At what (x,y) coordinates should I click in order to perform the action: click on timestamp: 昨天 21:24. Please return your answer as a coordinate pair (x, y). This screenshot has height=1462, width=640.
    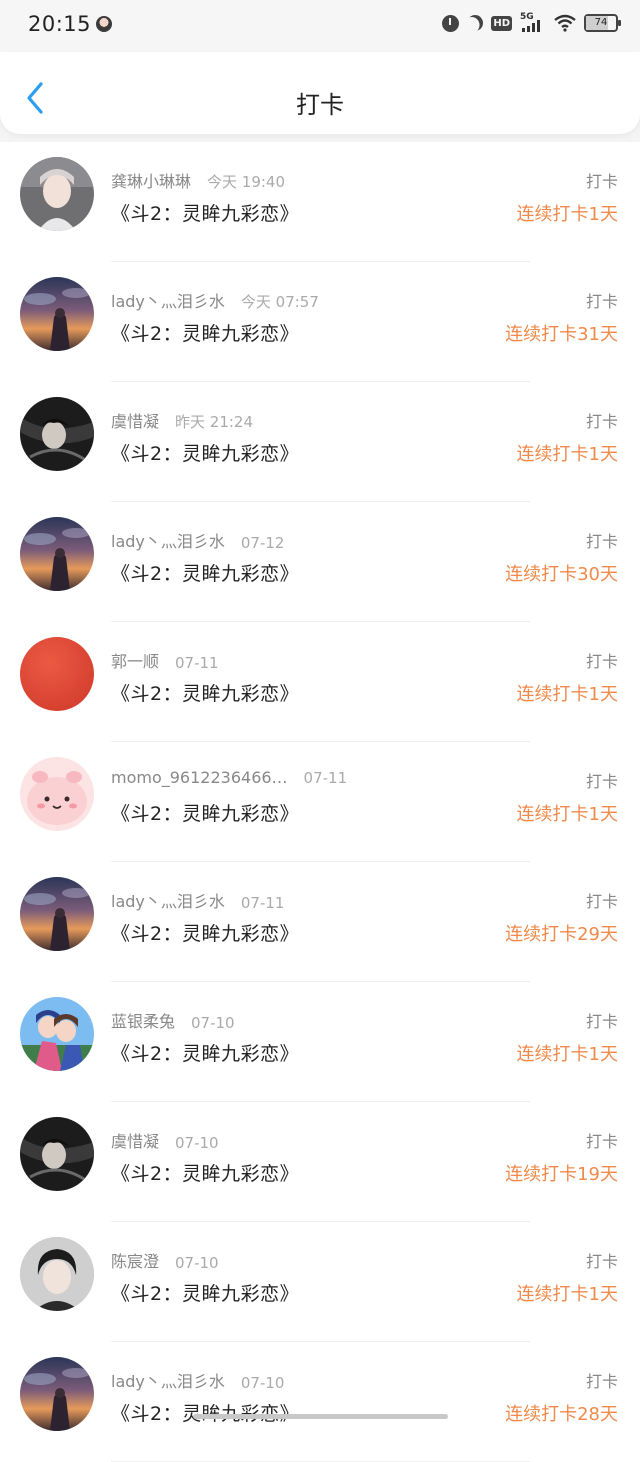
    Looking at the image, I should click on (214, 422).